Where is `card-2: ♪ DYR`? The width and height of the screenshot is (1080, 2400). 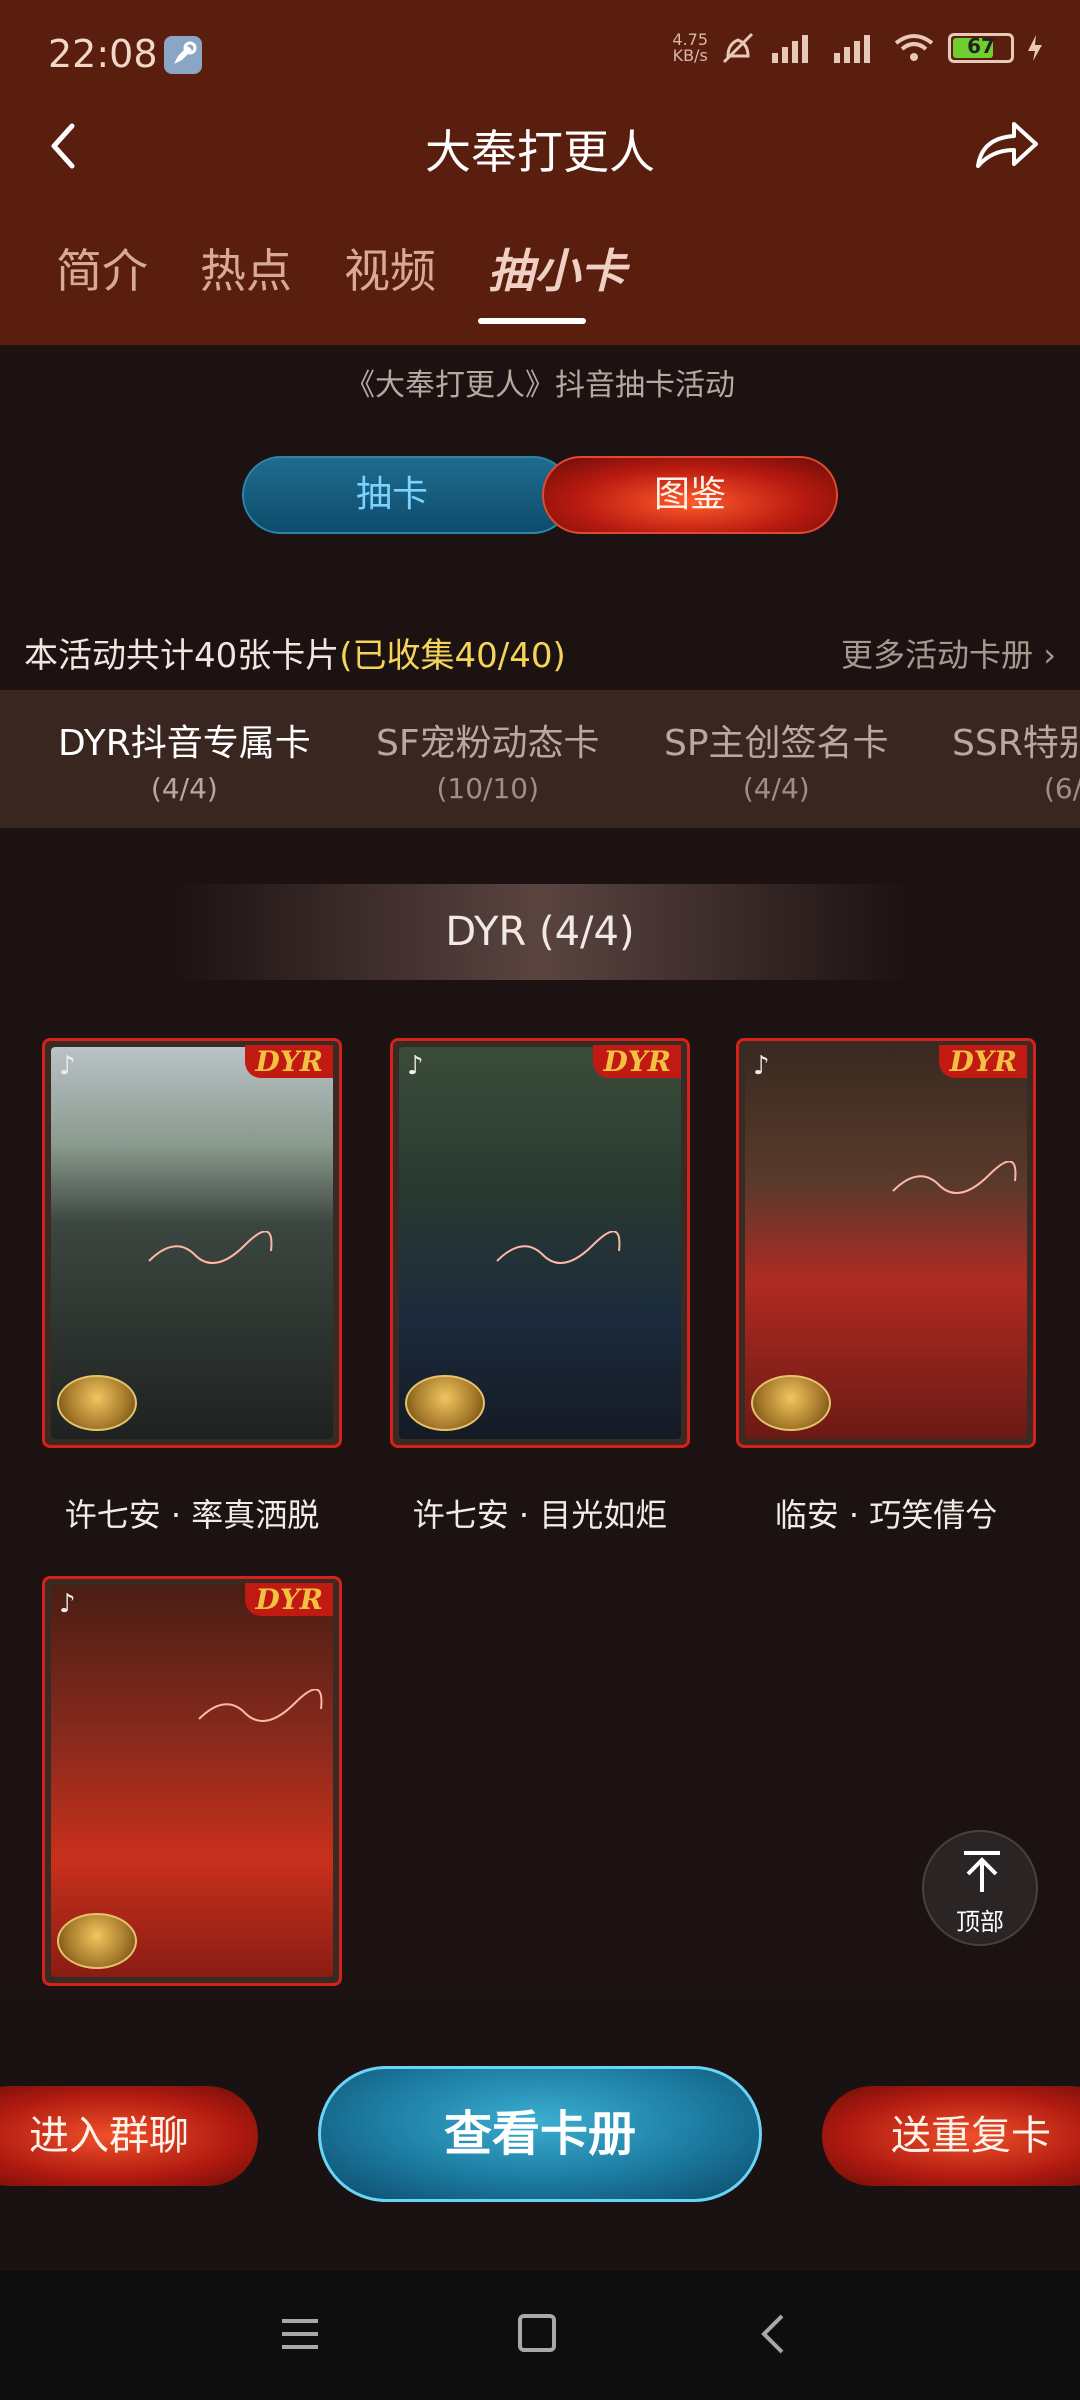 card-2: ♪ DYR is located at coordinates (540, 1243).